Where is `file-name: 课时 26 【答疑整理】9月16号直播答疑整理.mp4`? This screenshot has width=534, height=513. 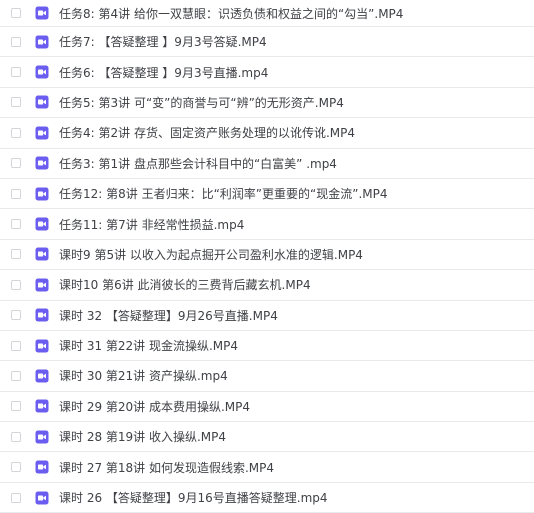
file-name: 课时 26 【答疑整理】9月16号直播答疑整理.mp4 is located at coordinates (193, 497).